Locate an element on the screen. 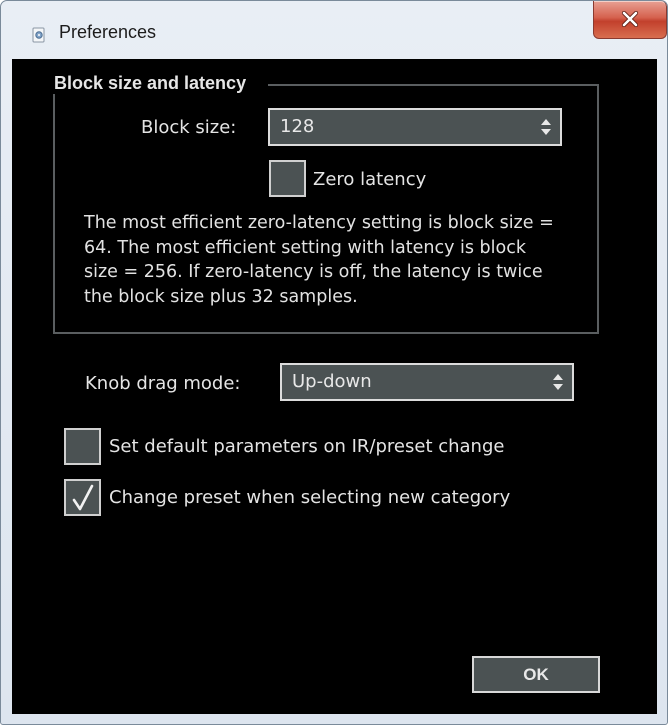  close-button is located at coordinates (630, 20).